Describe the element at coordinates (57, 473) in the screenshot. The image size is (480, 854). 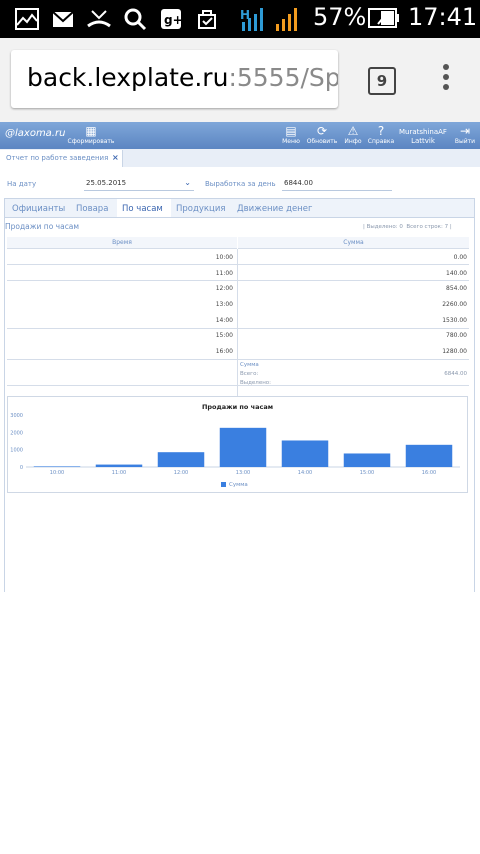
I see `x-tick-label: 10:00` at that location.